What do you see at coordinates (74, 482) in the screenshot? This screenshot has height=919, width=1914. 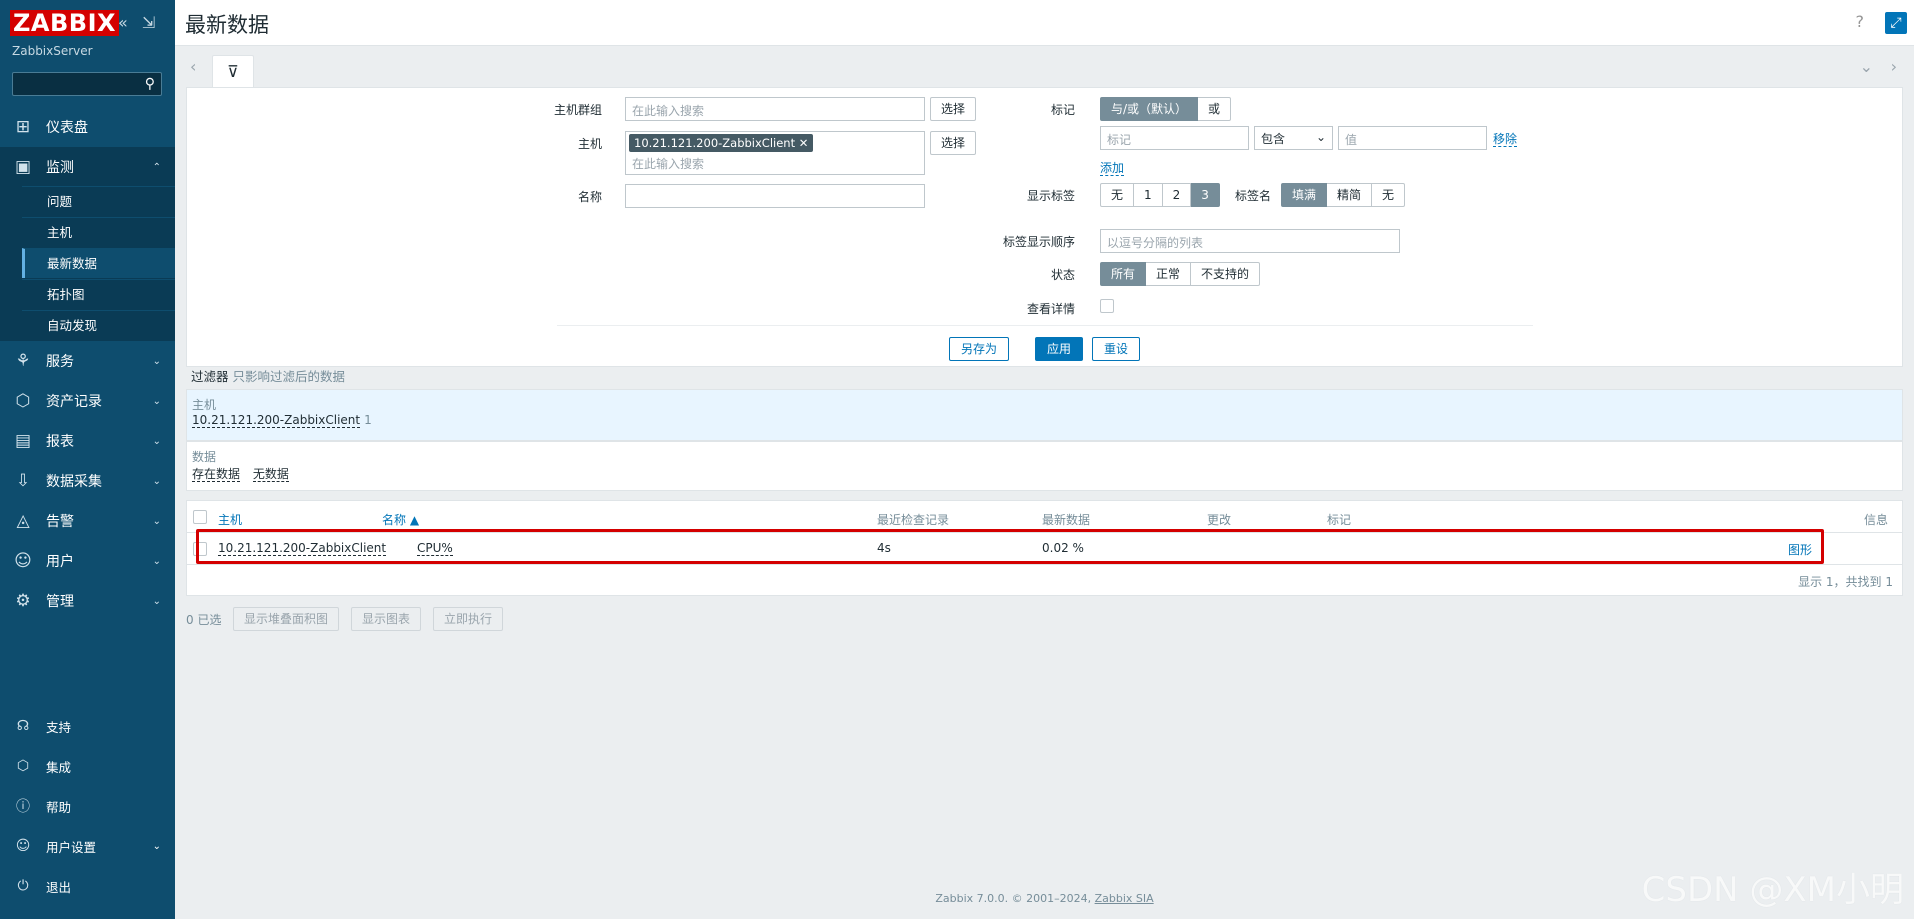 I see `nav-label: 数据采集` at bounding box center [74, 482].